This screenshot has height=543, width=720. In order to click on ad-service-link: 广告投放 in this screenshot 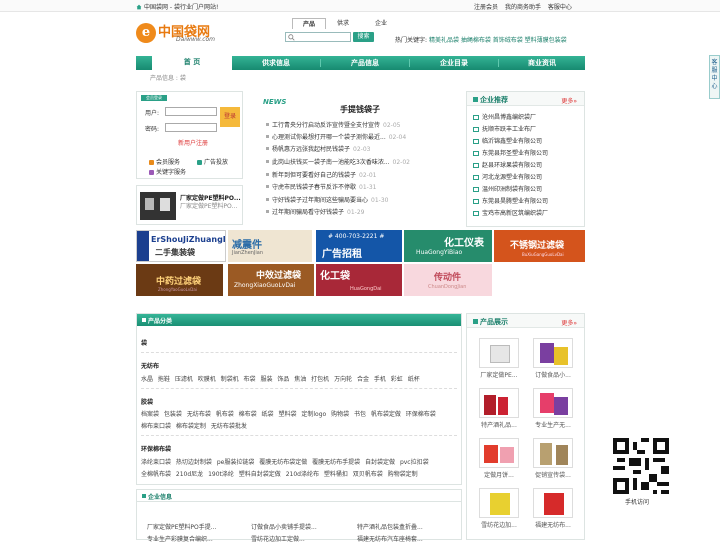, I will do `click(212, 161)`.